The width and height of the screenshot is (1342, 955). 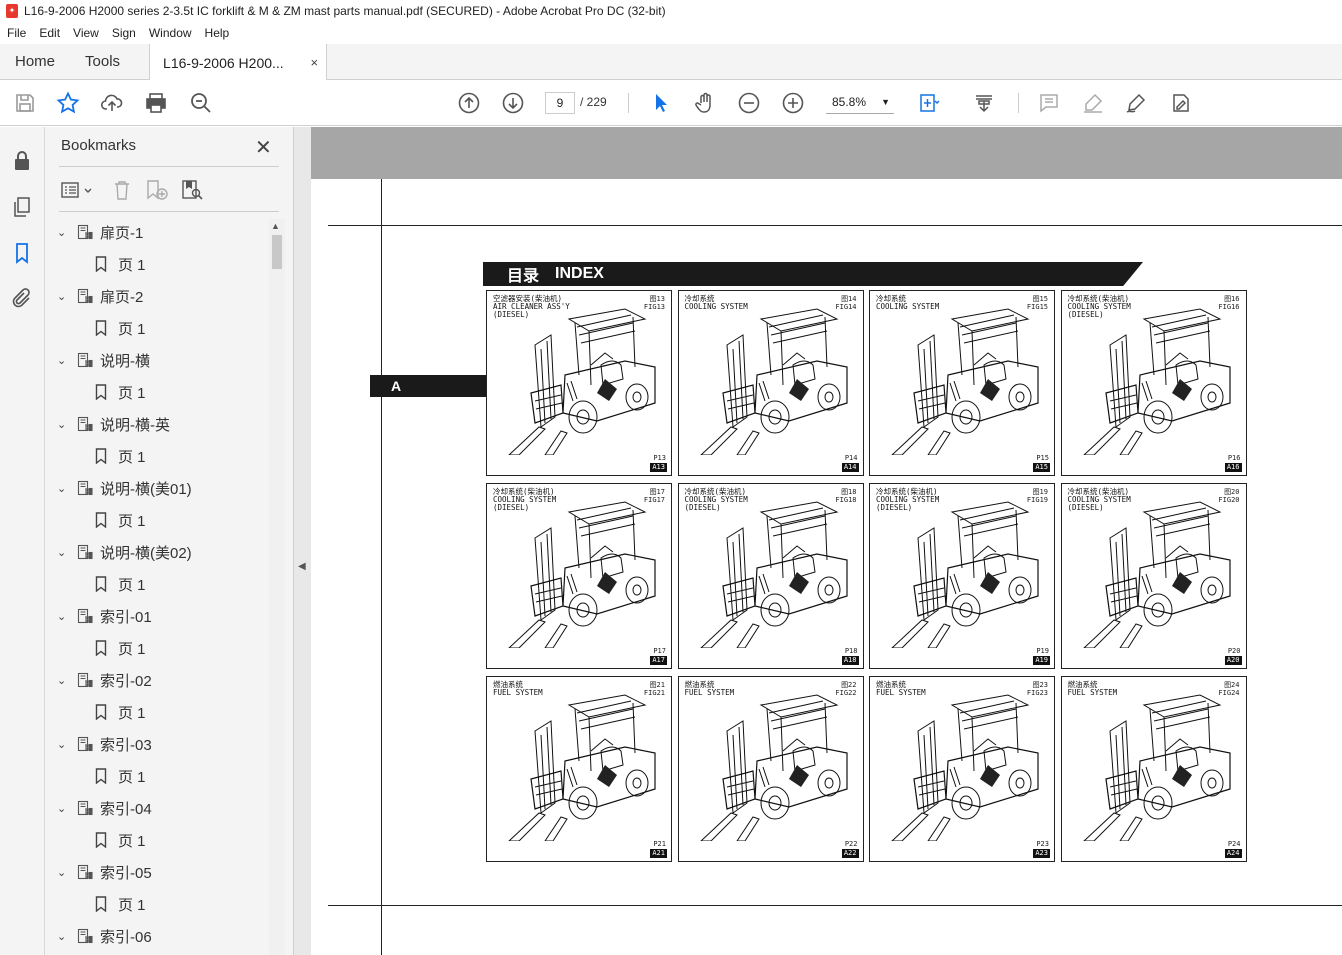 What do you see at coordinates (123, 33) in the screenshot?
I see `menu-sign: Sign` at bounding box center [123, 33].